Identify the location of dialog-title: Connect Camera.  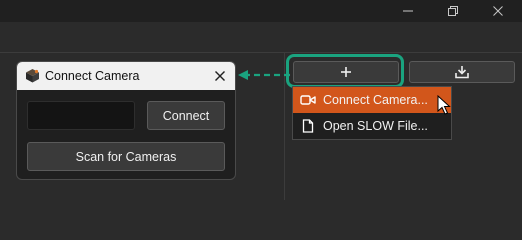
(92, 76).